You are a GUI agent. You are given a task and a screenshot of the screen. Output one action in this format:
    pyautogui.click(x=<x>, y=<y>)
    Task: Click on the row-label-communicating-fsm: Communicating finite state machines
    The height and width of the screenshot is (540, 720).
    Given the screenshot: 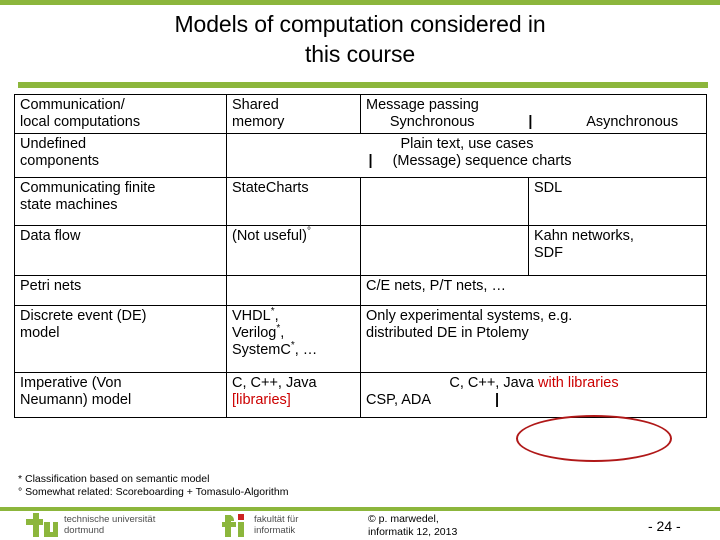 What is the action you would take?
    pyautogui.click(x=120, y=201)
    